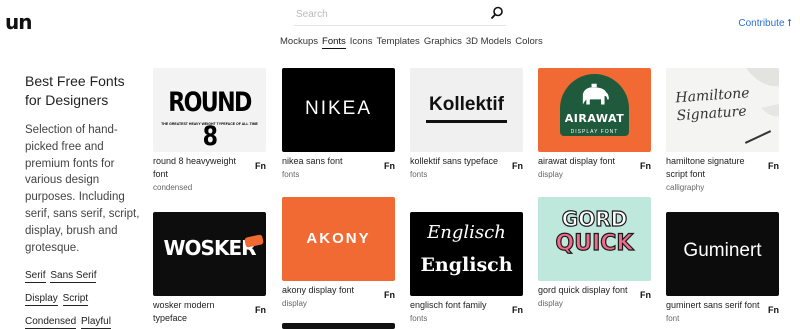  Describe the element at coordinates (713, 312) in the screenshot. I see `font-title: guminert sans serif font font` at that location.